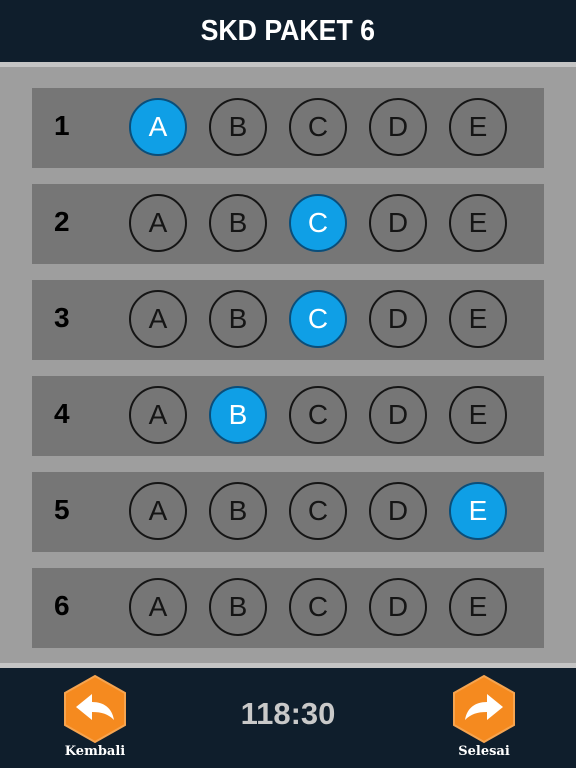  Describe the element at coordinates (288, 512) in the screenshot. I see `question-row: 5 ABCDE` at that location.